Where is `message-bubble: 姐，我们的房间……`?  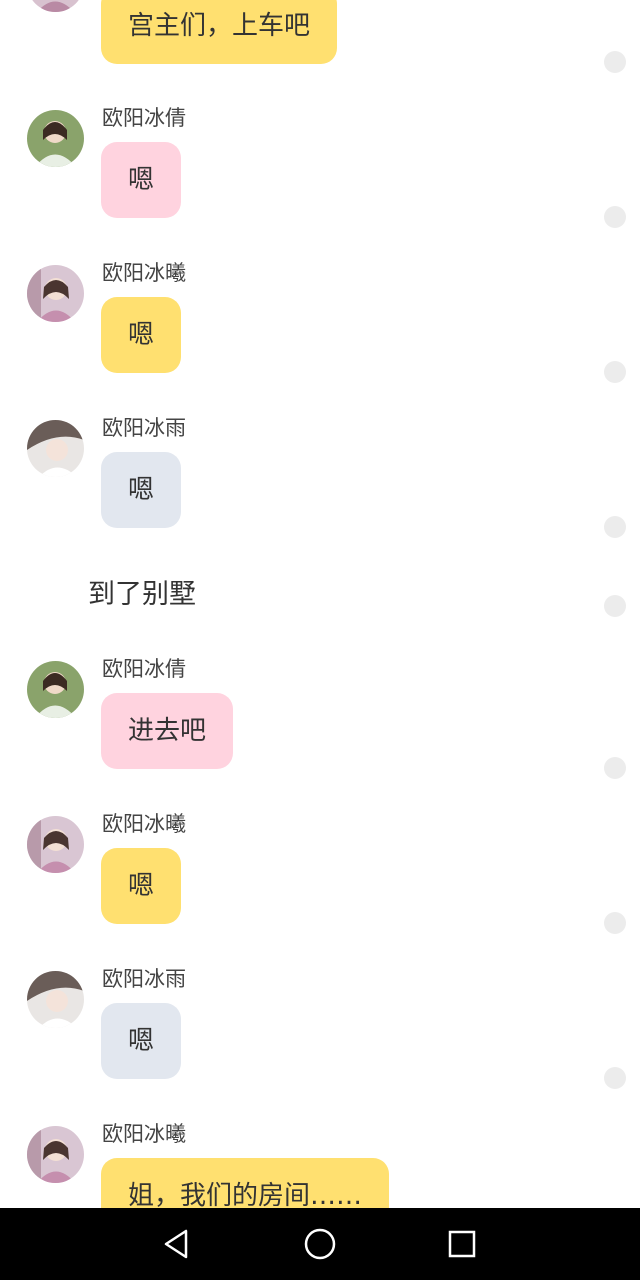
message-bubble: 姐，我们的房间…… is located at coordinates (245, 1183).